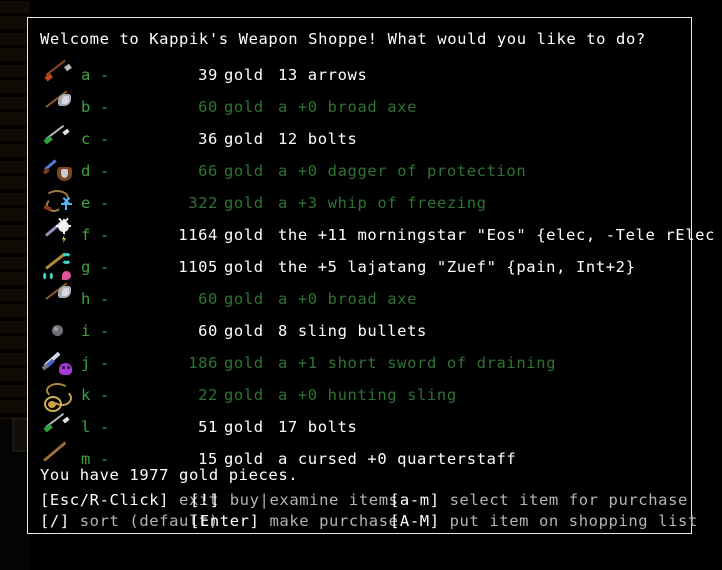  What do you see at coordinates (55, 521) in the screenshot?
I see `command-key: [/]` at bounding box center [55, 521].